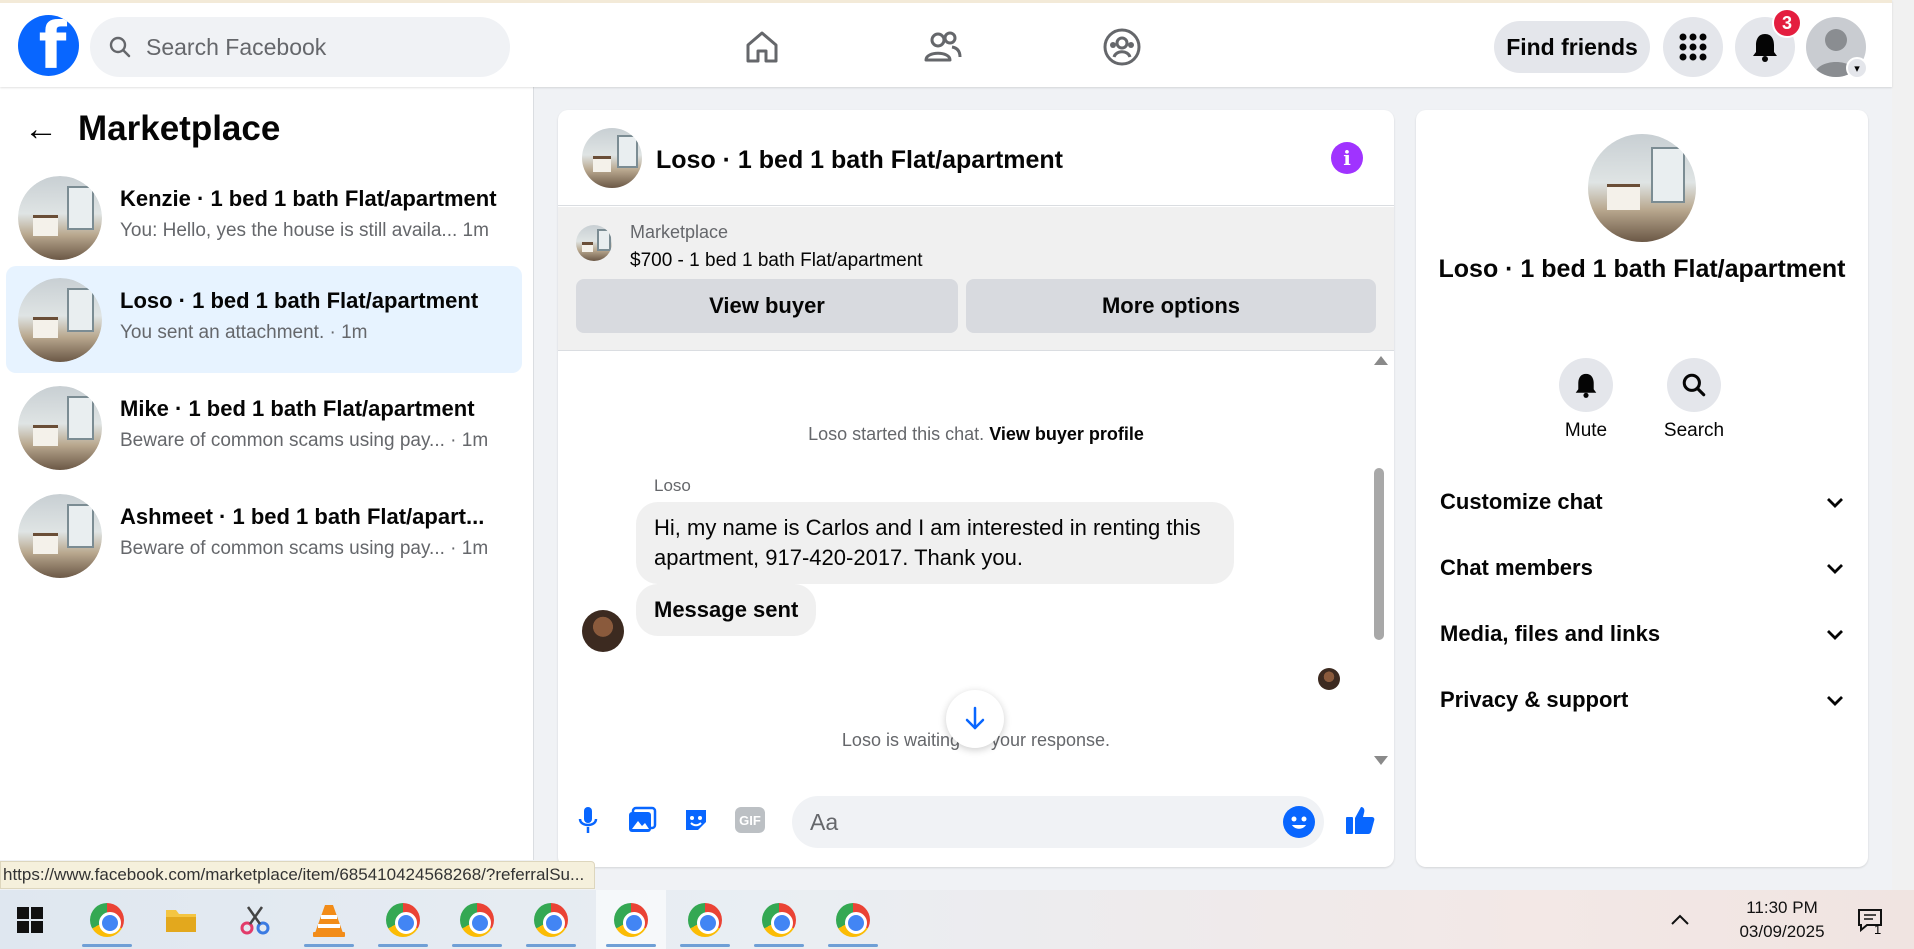  What do you see at coordinates (1058, 822) in the screenshot?
I see `message-input: Aa` at bounding box center [1058, 822].